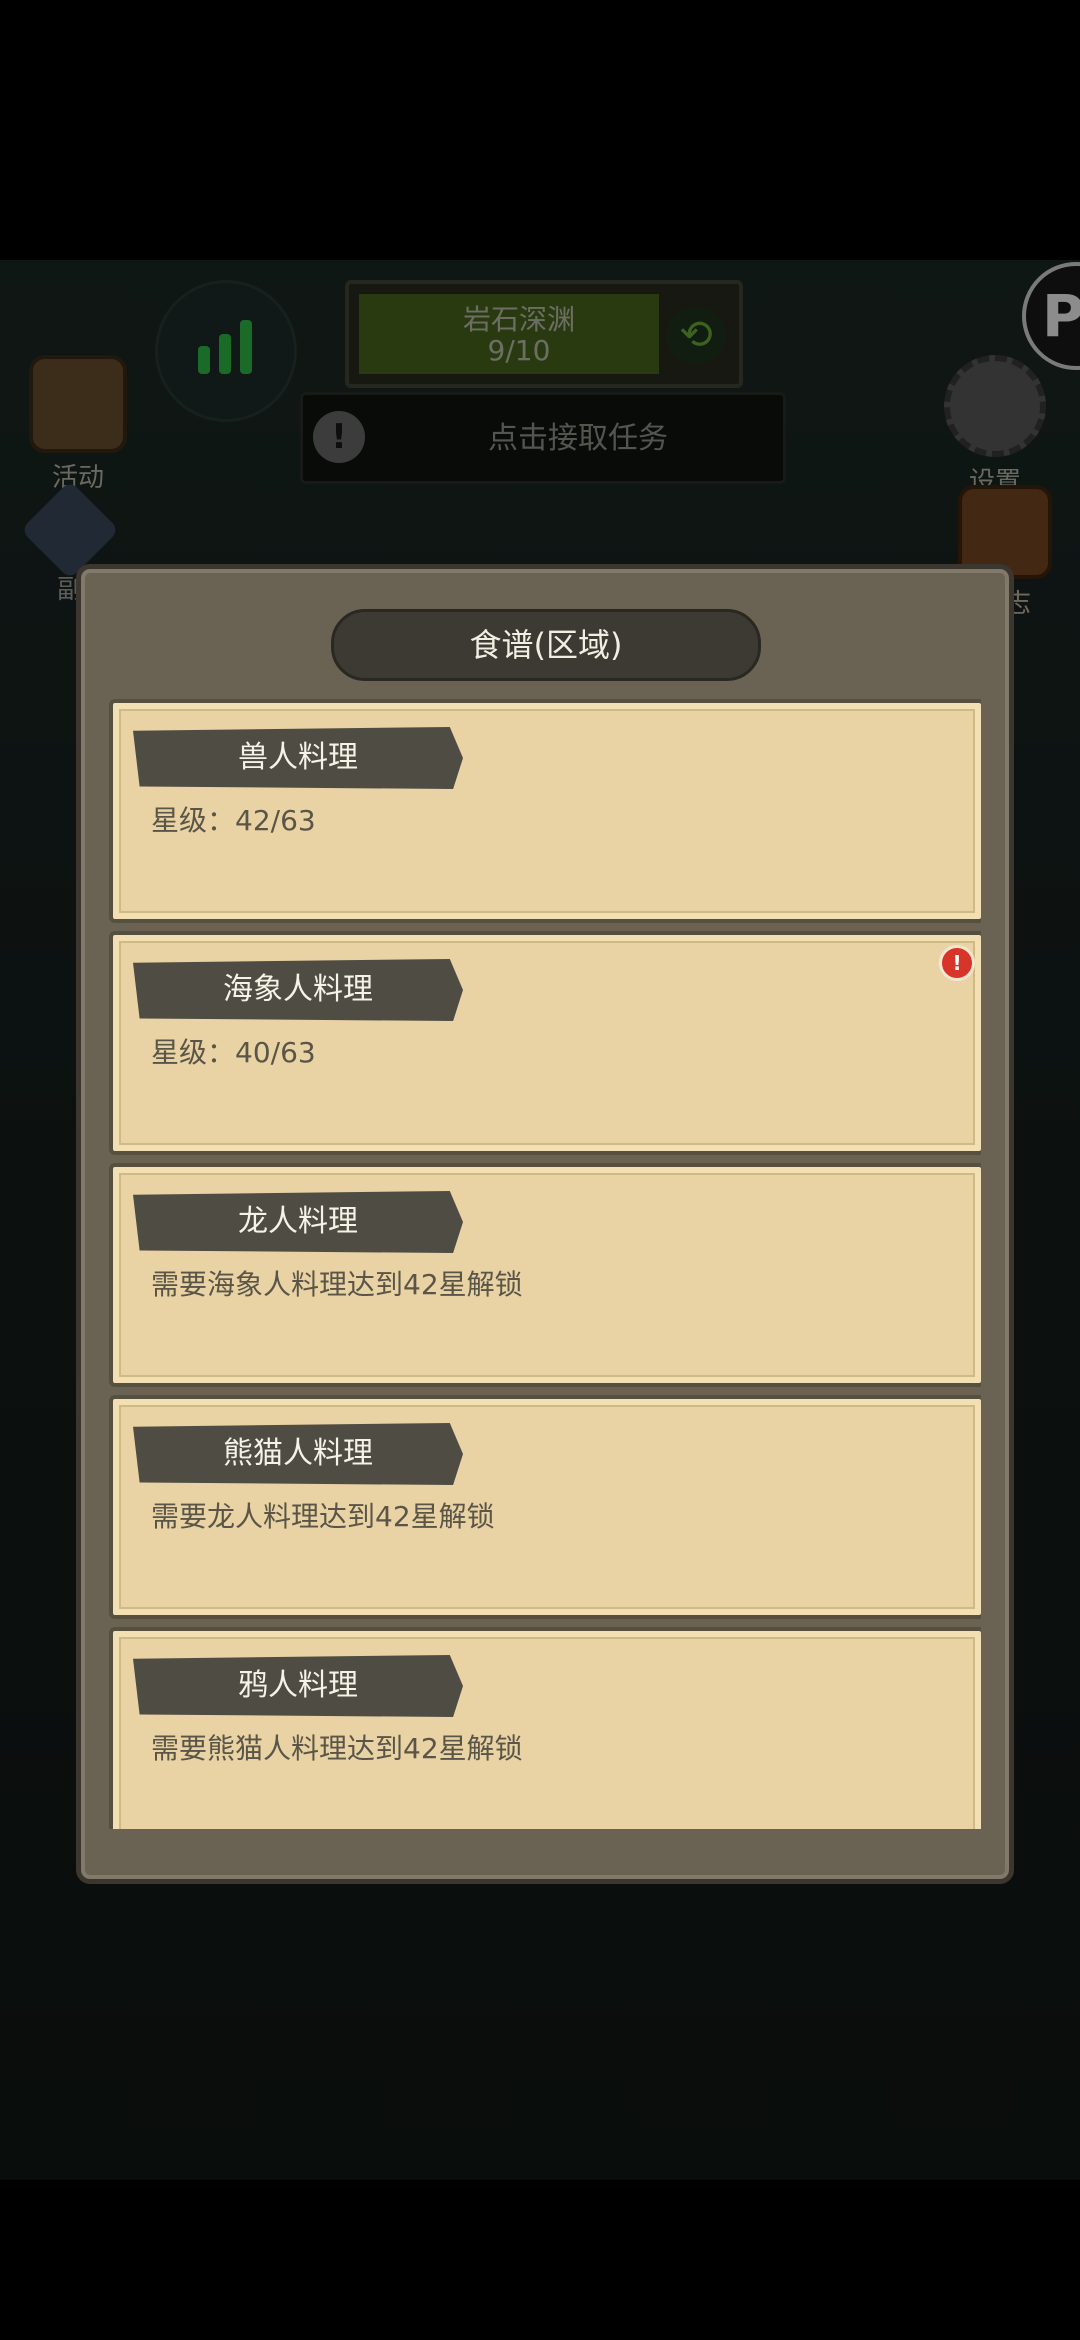  What do you see at coordinates (337, 1284) in the screenshot?
I see `recipe-info: 需要海象人料理达到42星解锁` at bounding box center [337, 1284].